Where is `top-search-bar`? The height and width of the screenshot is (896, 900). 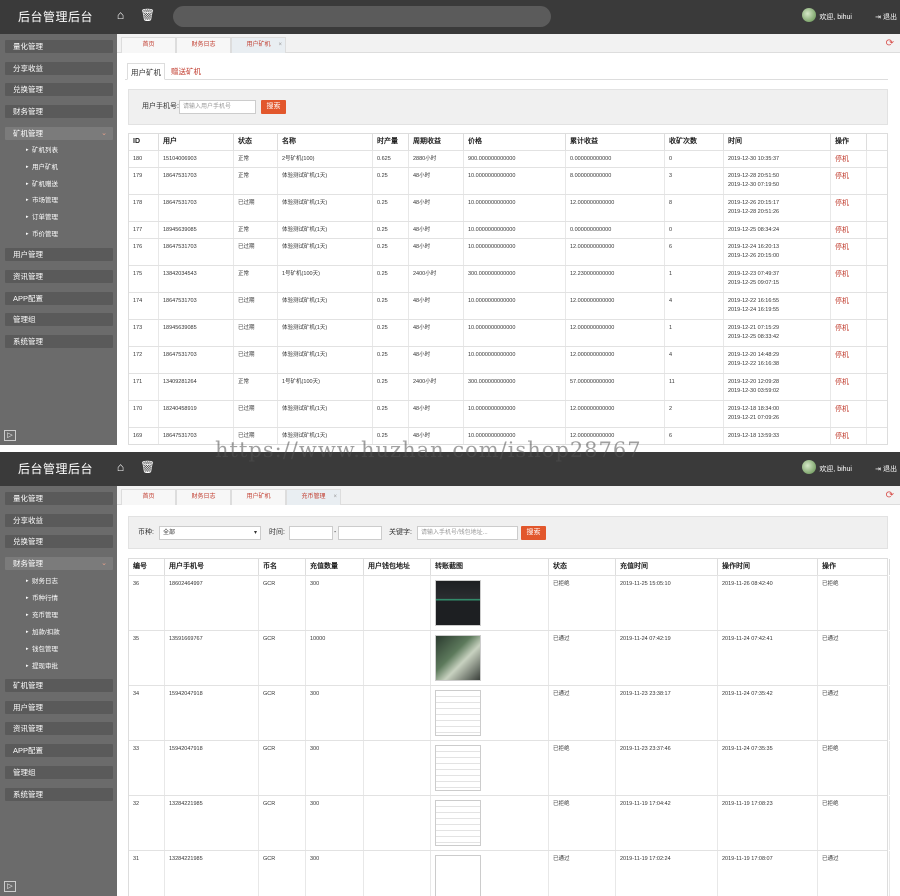 top-search-bar is located at coordinates (362, 16).